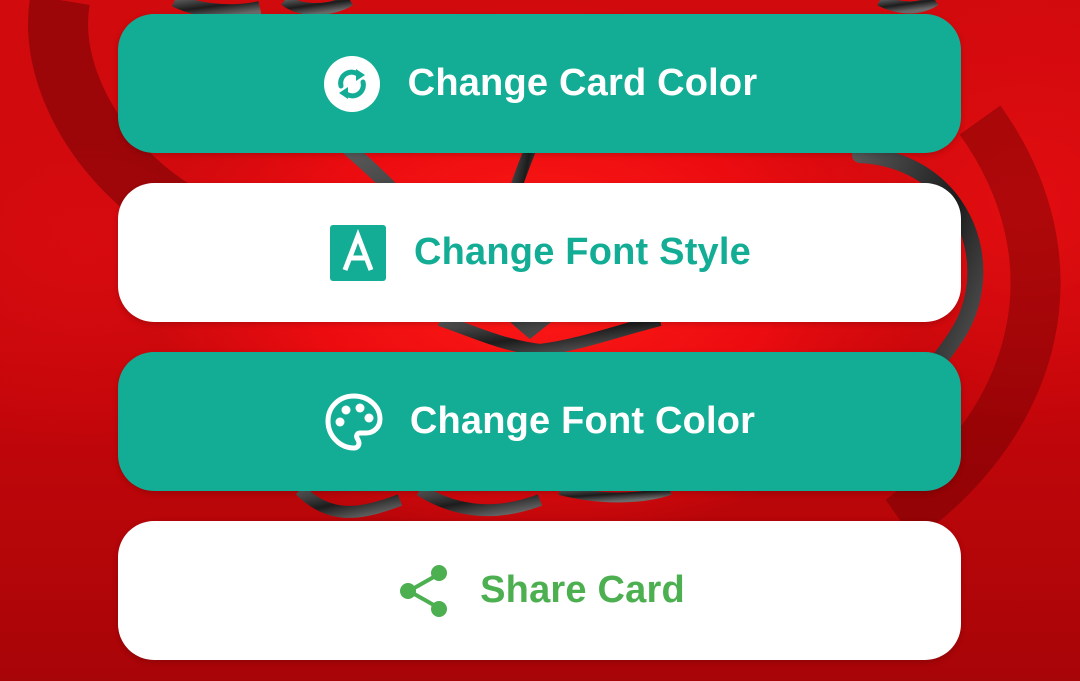  What do you see at coordinates (358, 253) in the screenshot?
I see `font-a-icon` at bounding box center [358, 253].